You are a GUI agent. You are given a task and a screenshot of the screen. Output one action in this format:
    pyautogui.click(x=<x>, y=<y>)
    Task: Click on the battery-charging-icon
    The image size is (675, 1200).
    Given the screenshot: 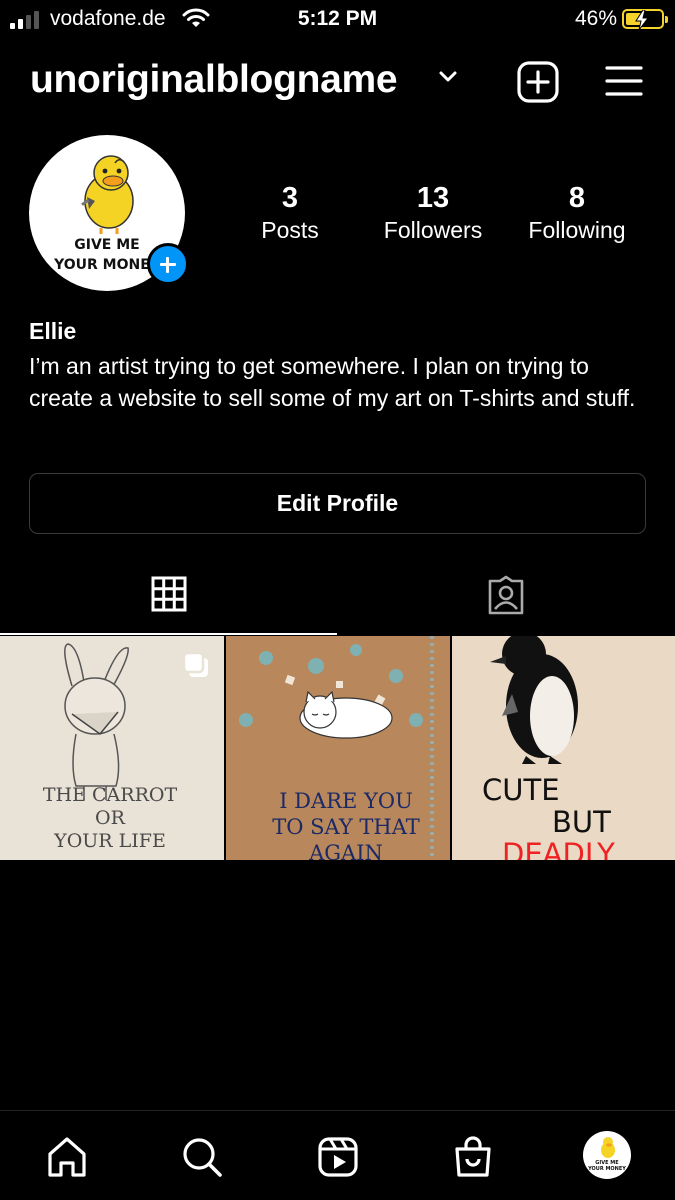 What is the action you would take?
    pyautogui.click(x=645, y=19)
    